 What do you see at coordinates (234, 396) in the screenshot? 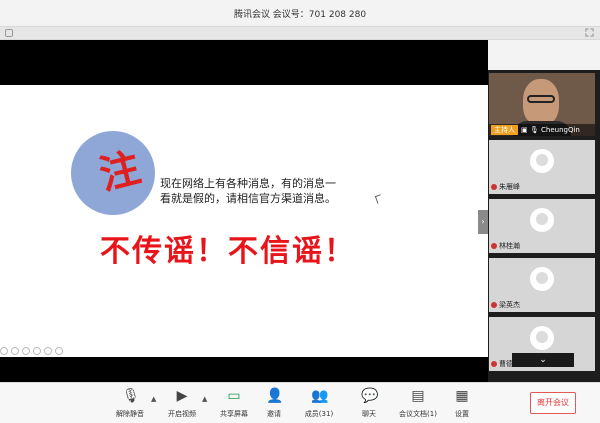
I see `share-screen-icon: ▭` at bounding box center [234, 396].